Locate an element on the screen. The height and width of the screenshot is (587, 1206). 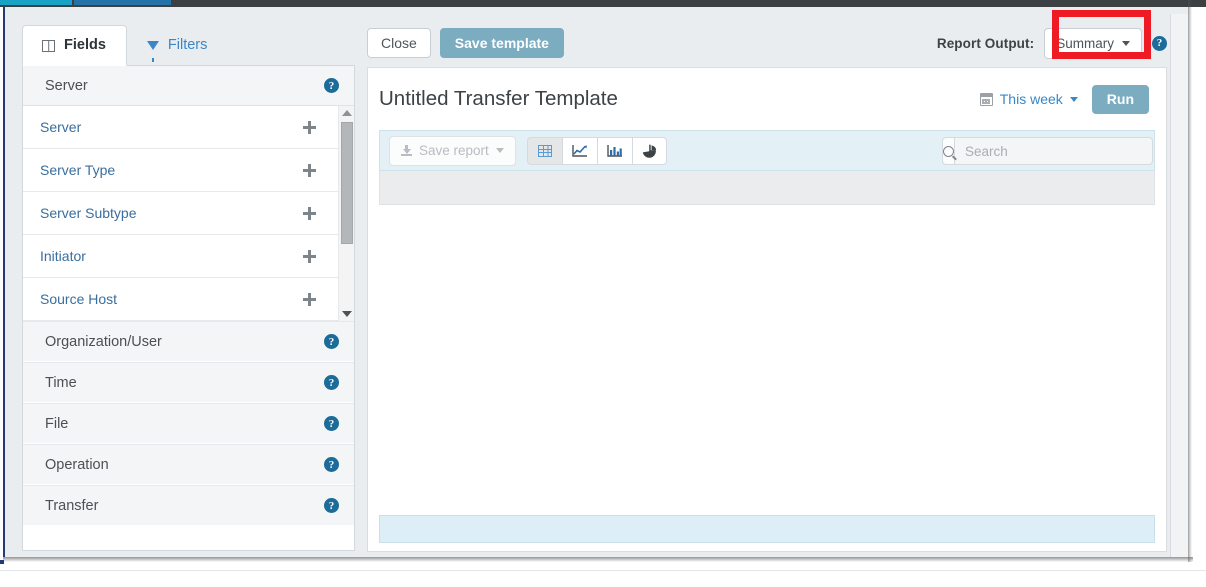
scrollbar-thumb is located at coordinates (347, 183).